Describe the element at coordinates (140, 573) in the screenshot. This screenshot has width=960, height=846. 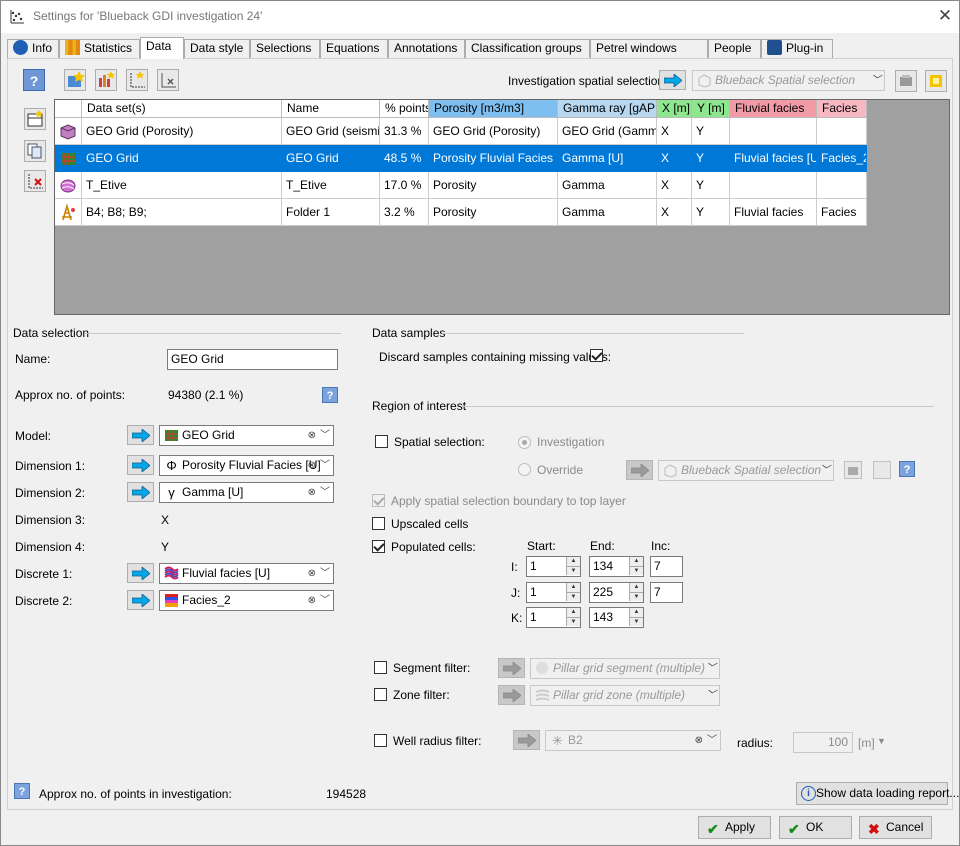
I see `discrete-1-insert-button` at that location.